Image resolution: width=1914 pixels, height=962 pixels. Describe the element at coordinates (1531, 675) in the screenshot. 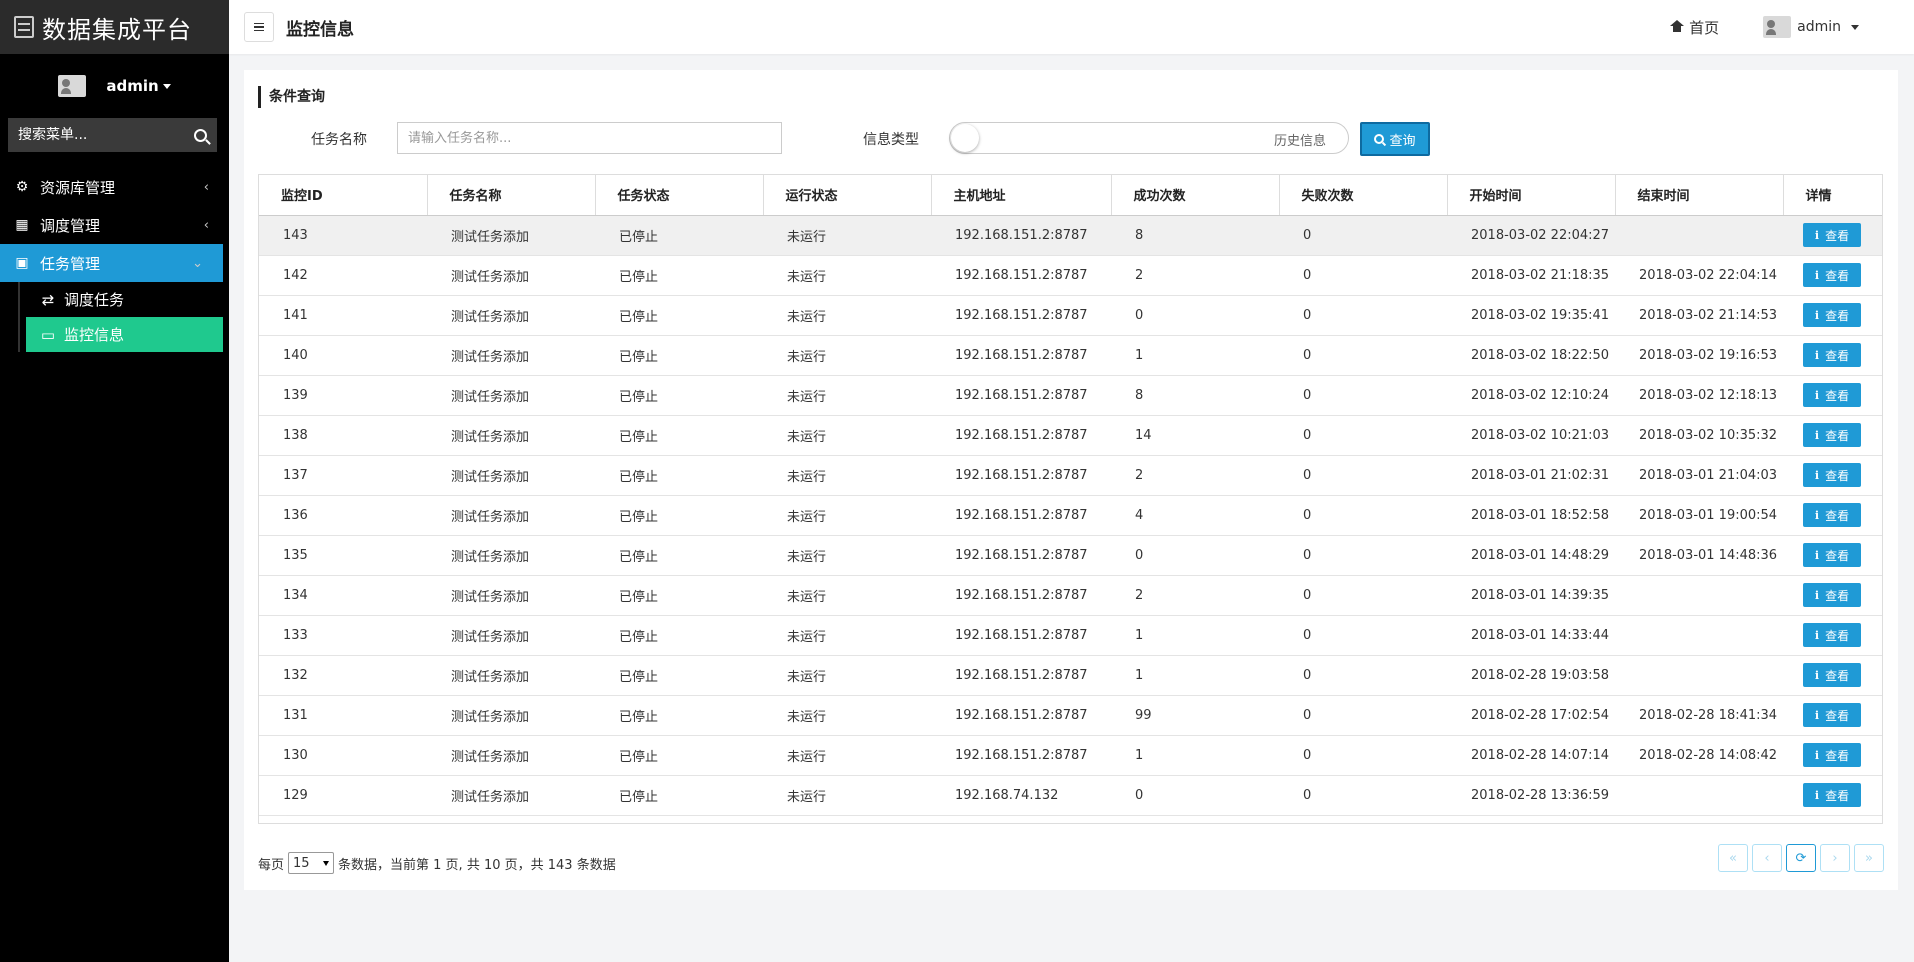

I see `start-time-cell: 2018-02-28 19:03:58` at that location.